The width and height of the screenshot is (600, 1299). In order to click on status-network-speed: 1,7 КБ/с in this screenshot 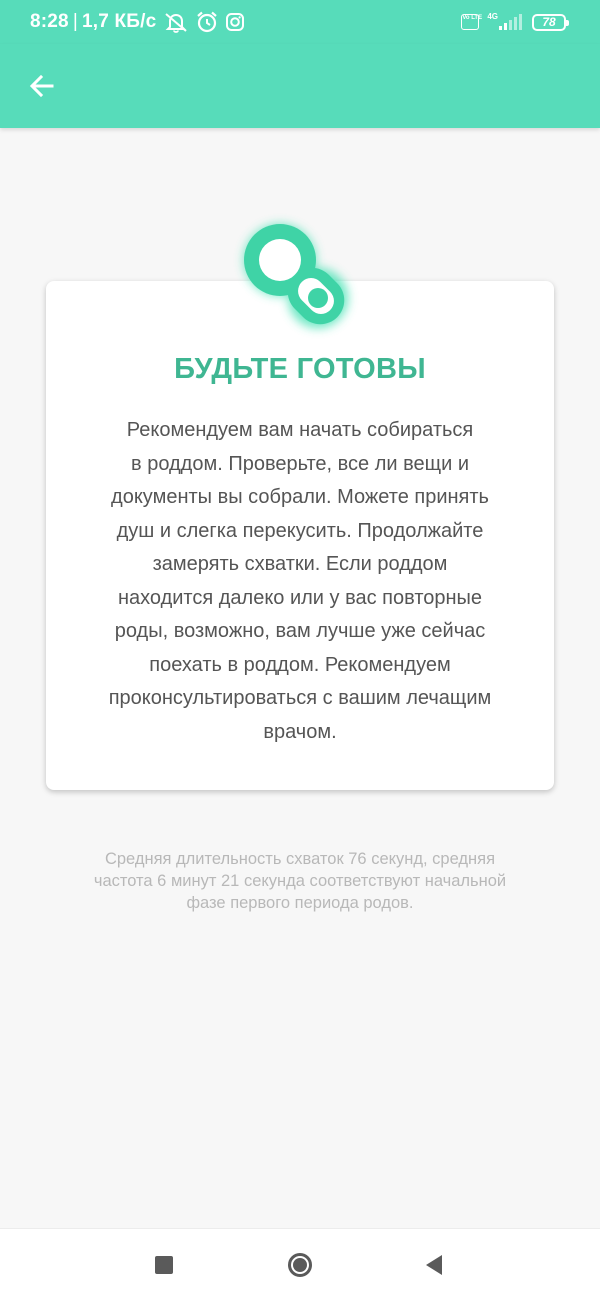, I will do `click(119, 21)`.